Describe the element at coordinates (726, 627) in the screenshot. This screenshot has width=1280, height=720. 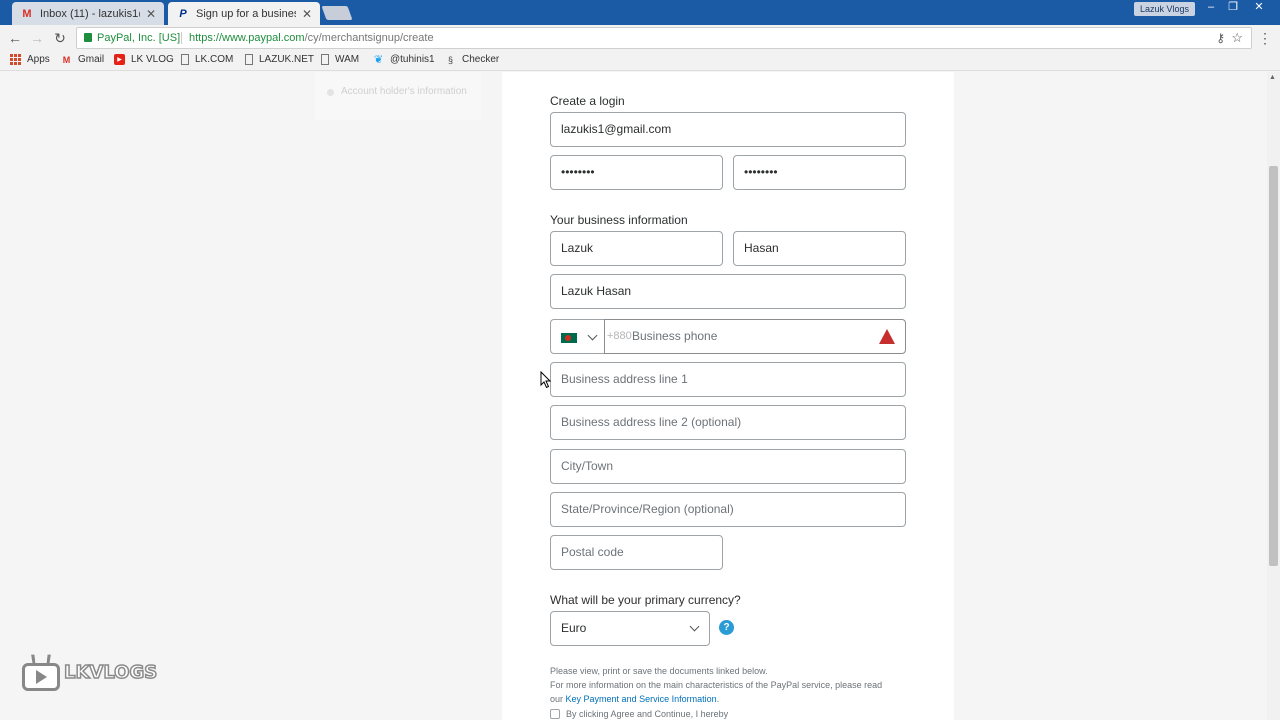
I see `help-icon: ?` at that location.